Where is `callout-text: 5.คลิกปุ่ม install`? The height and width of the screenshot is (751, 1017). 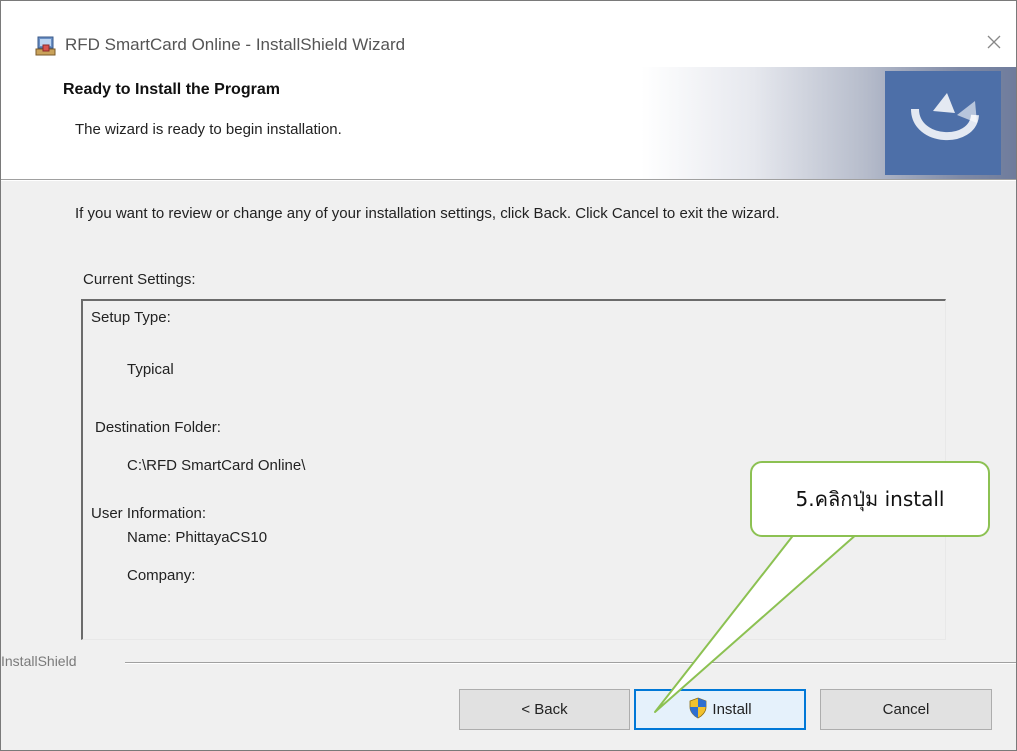 callout-text: 5.คลิกปุ่ม install is located at coordinates (870, 499).